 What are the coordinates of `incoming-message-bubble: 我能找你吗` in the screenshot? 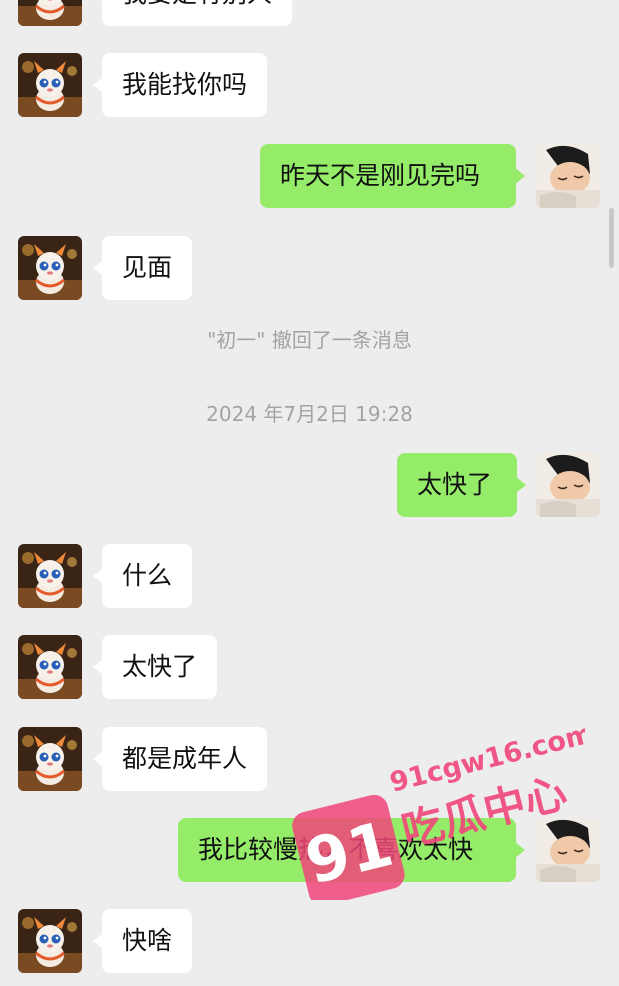 It's located at (180, 85).